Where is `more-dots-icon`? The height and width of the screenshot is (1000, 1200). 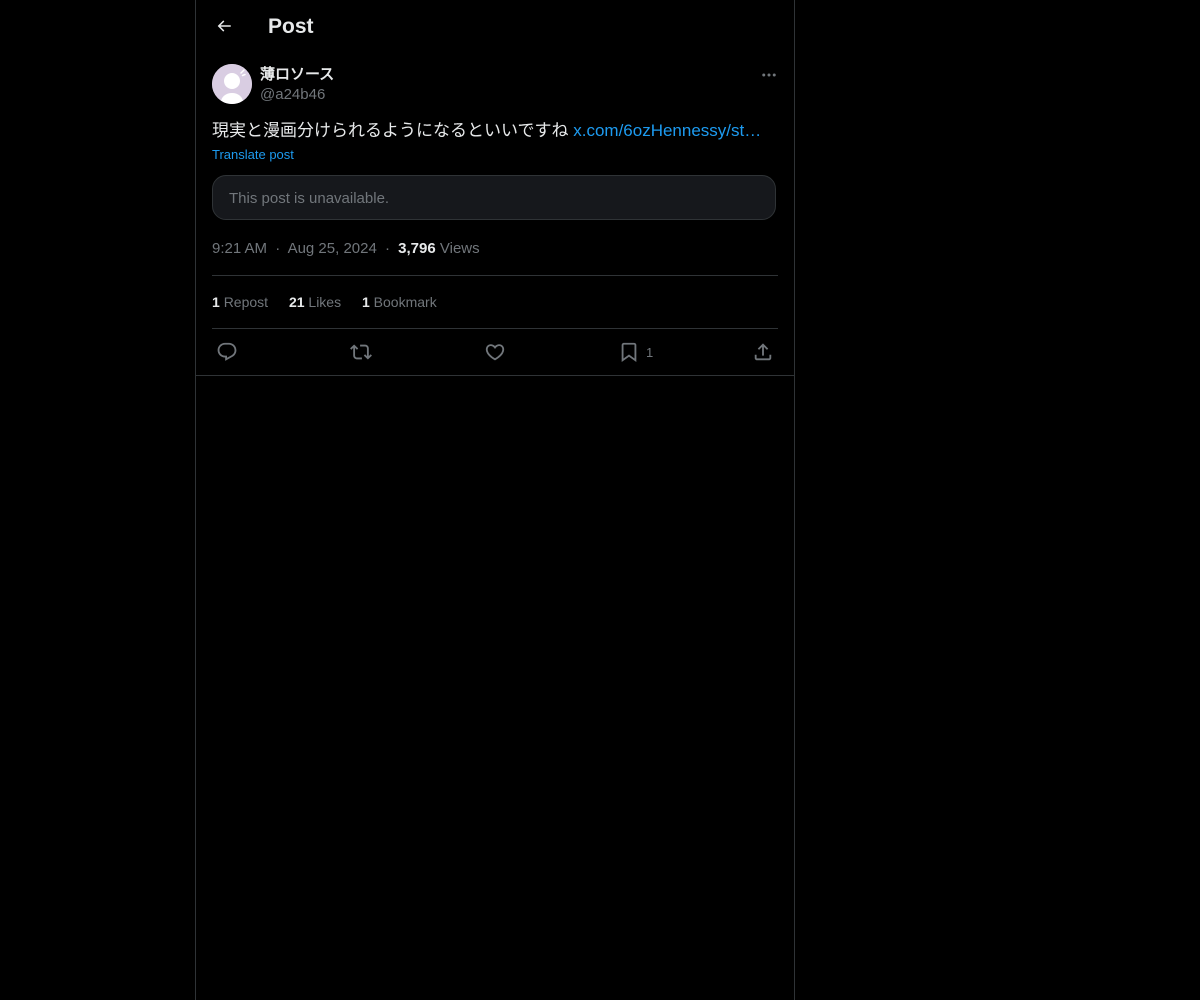
more-dots-icon is located at coordinates (769, 75).